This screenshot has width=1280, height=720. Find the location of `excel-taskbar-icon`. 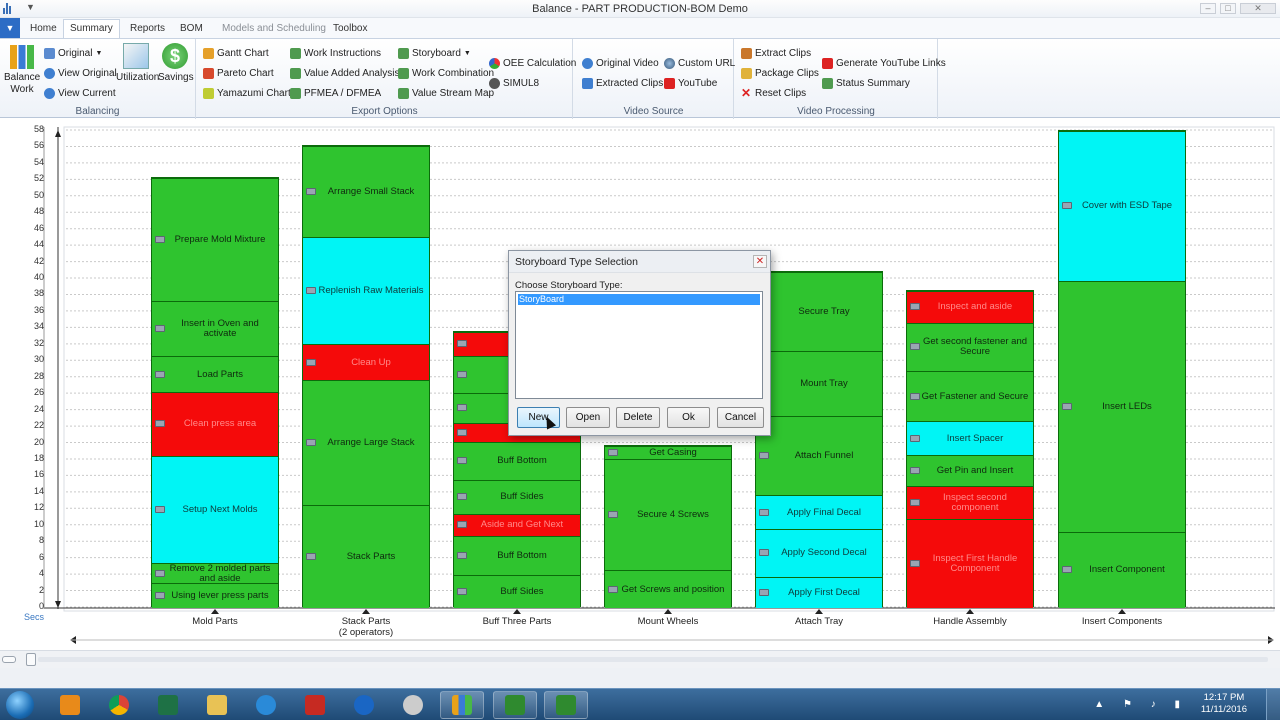

excel-taskbar-icon is located at coordinates (168, 705).